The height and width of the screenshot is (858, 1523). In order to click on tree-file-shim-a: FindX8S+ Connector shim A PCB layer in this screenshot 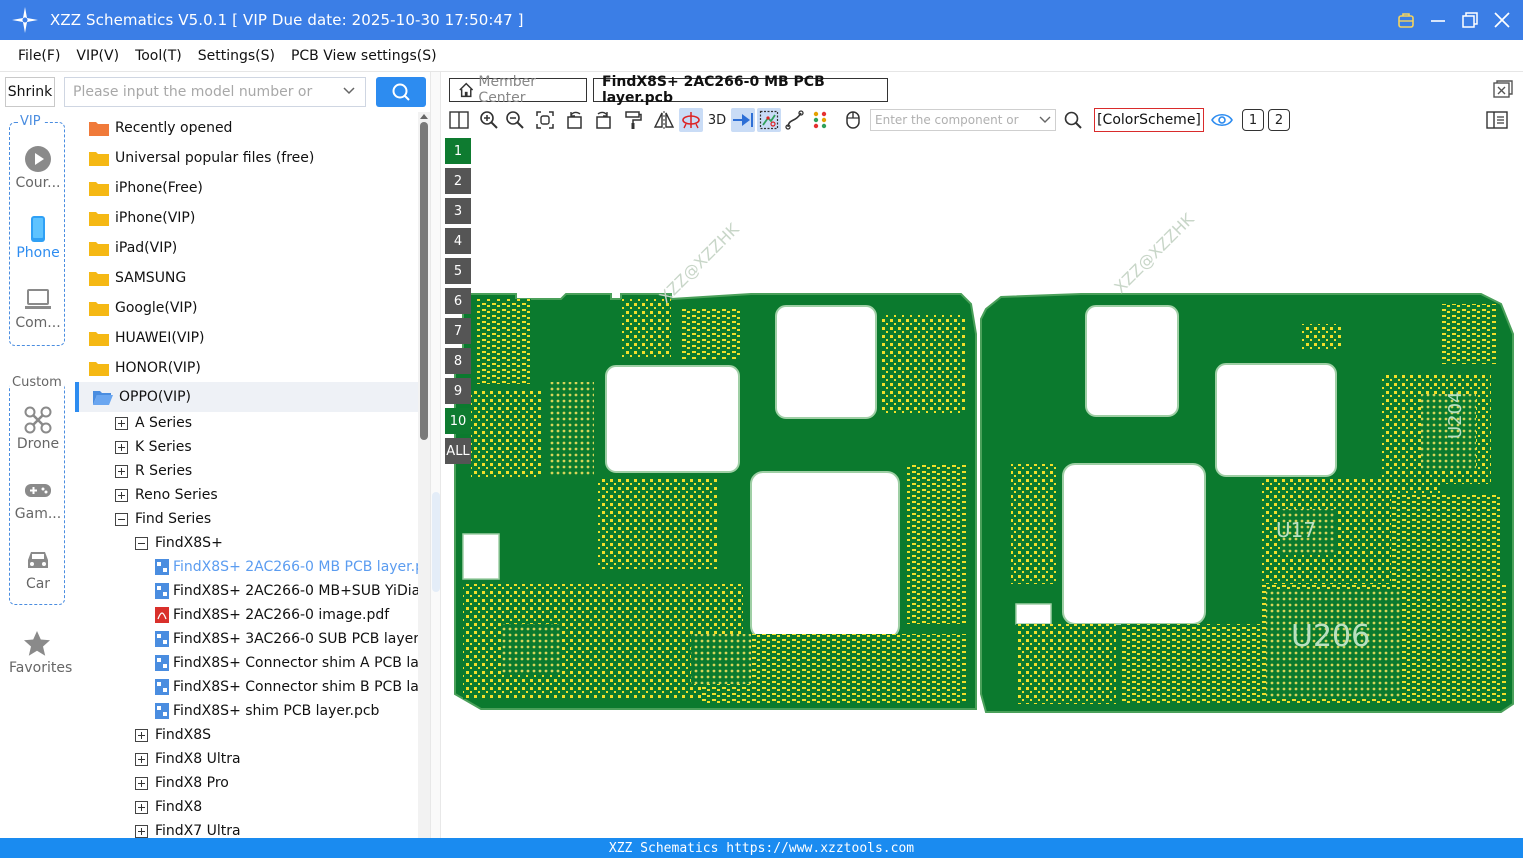, I will do `click(286, 663)`.